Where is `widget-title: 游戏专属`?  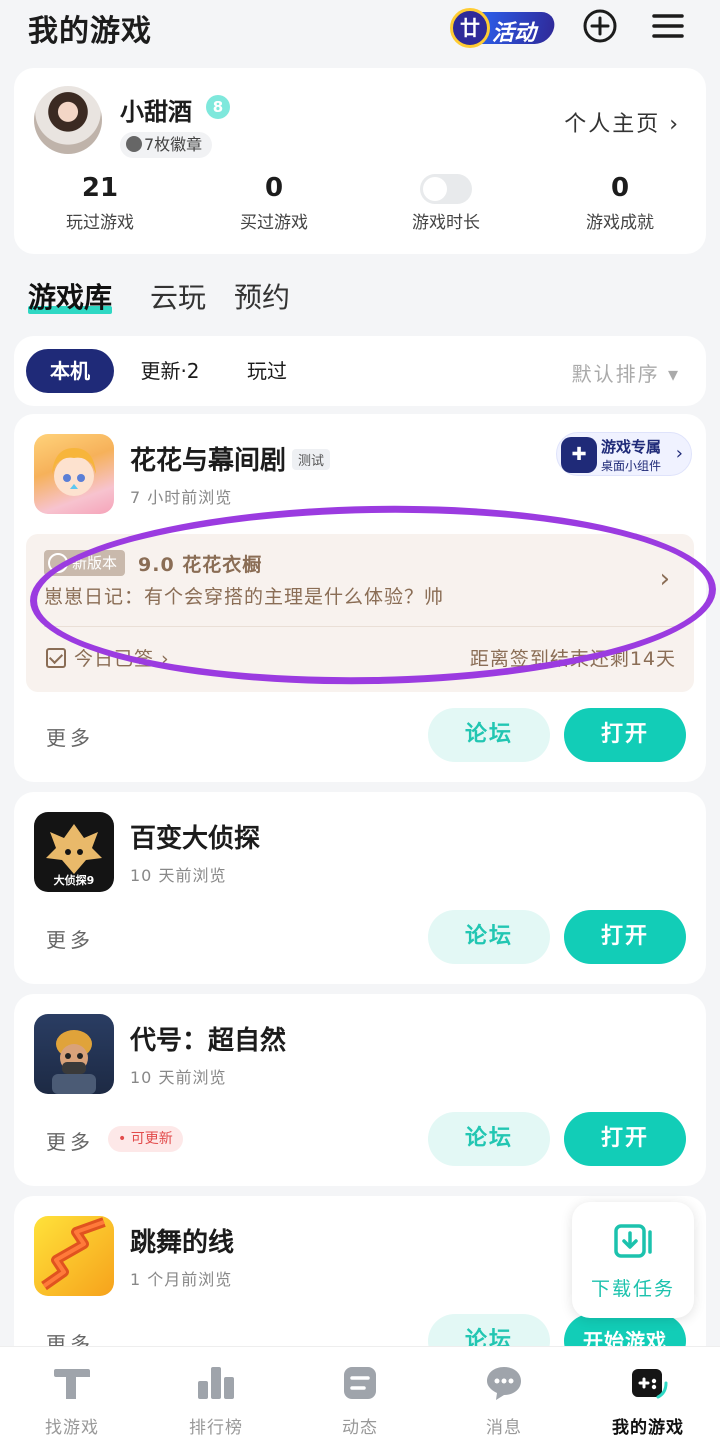
widget-title: 游戏专属 is located at coordinates (631, 447).